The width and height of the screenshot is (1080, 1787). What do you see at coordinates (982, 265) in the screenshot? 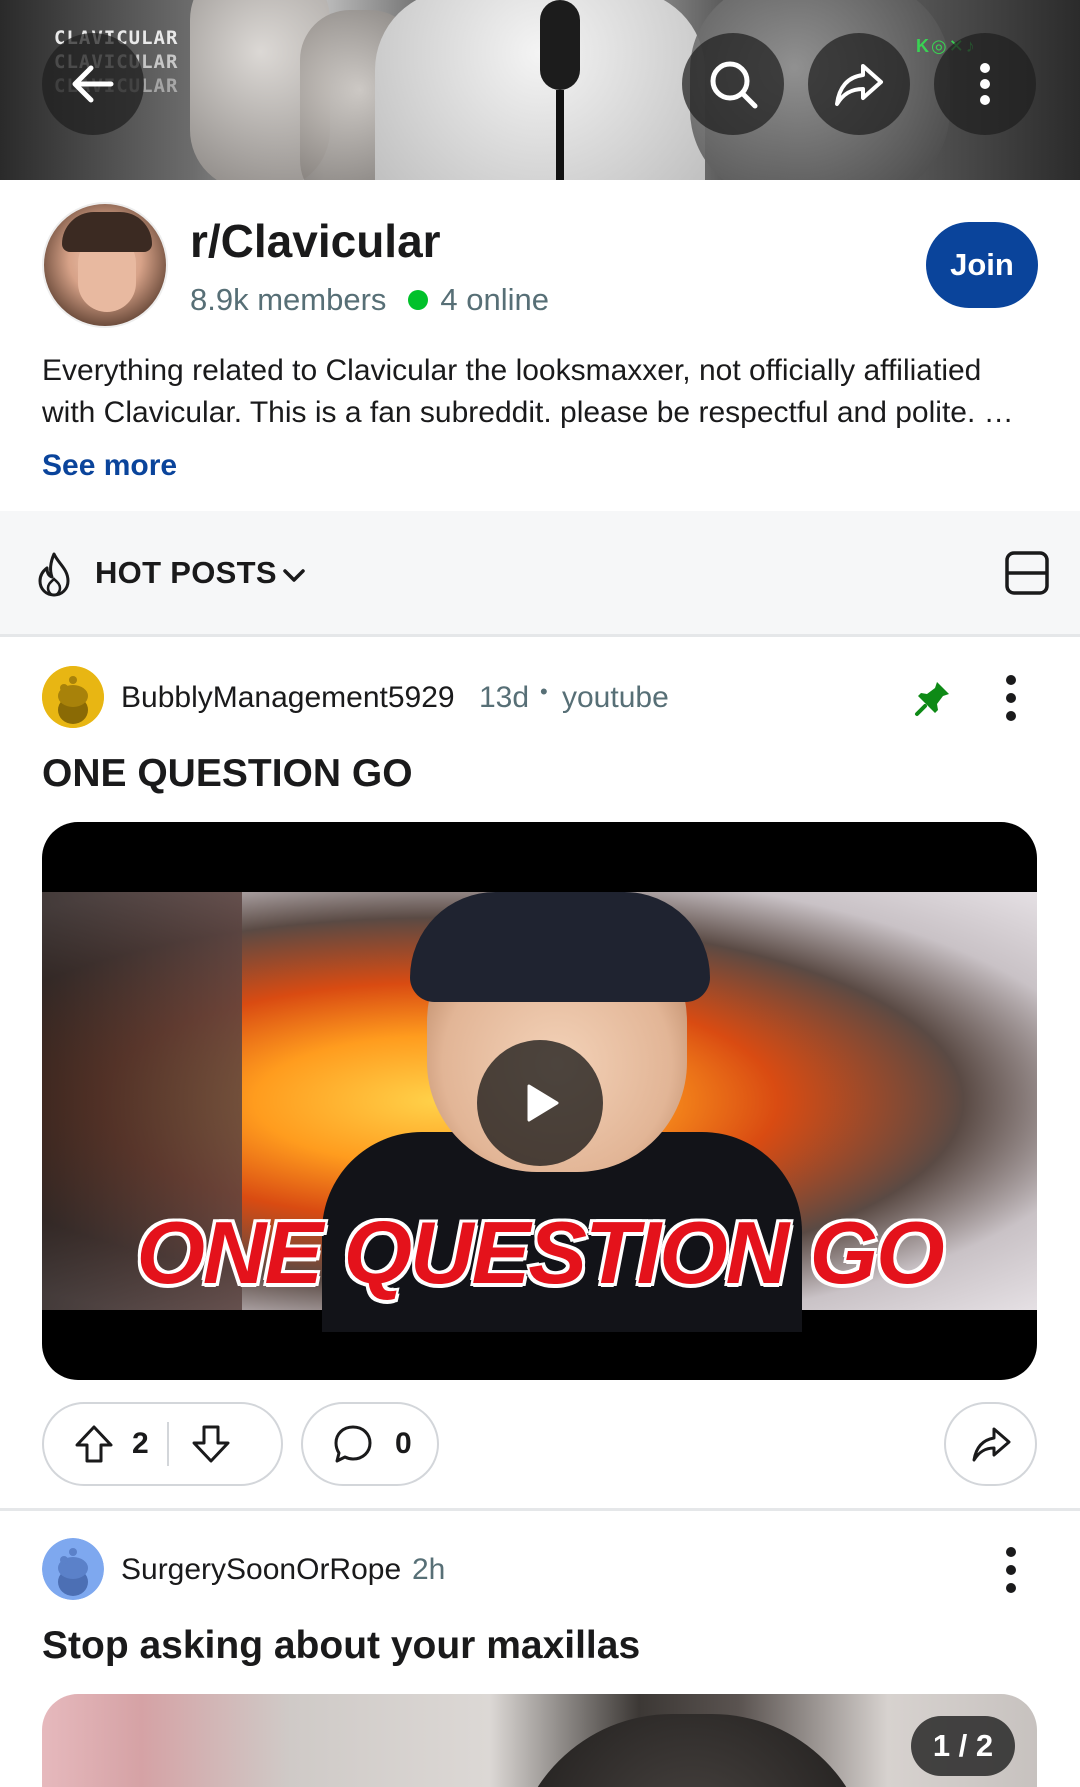
I see `join-button: Join` at bounding box center [982, 265].